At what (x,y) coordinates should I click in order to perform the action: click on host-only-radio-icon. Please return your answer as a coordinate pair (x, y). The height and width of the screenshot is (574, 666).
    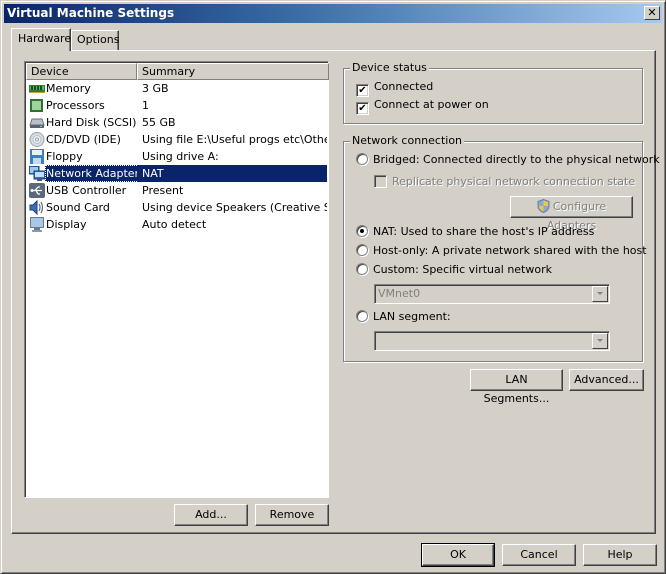
    Looking at the image, I should click on (362, 250).